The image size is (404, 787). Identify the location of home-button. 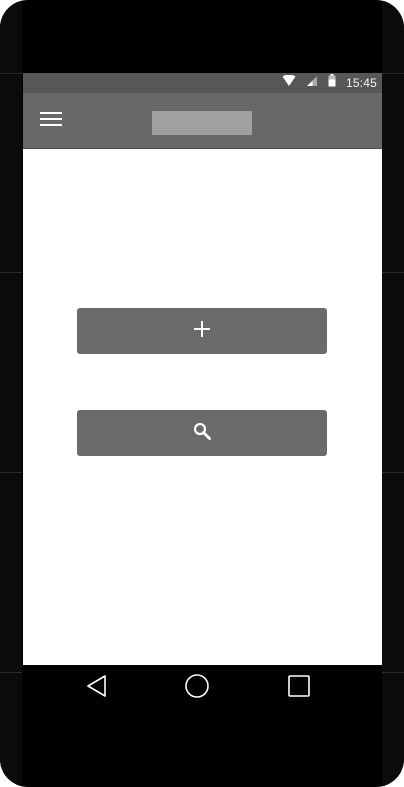
(197, 688).